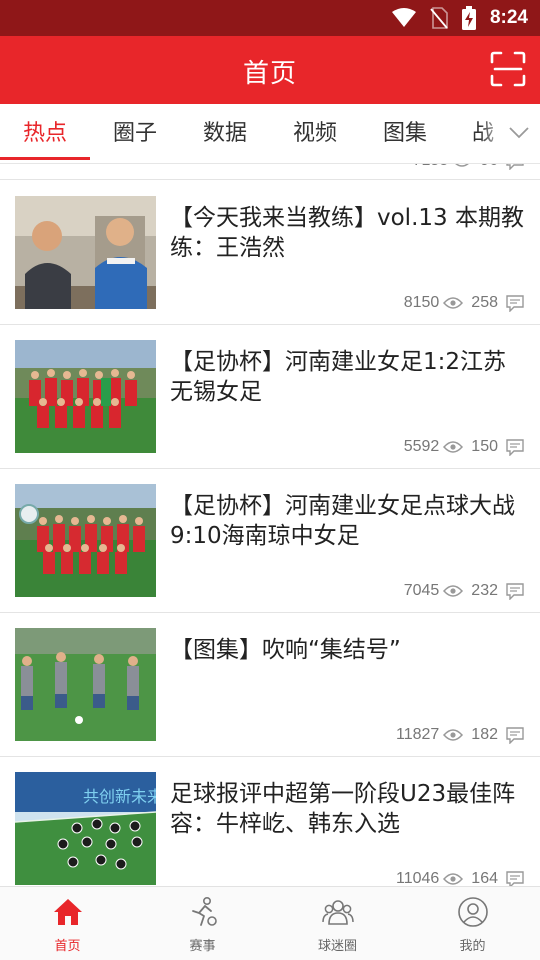  I want to click on tab-gallery: 图集, so click(405, 133).